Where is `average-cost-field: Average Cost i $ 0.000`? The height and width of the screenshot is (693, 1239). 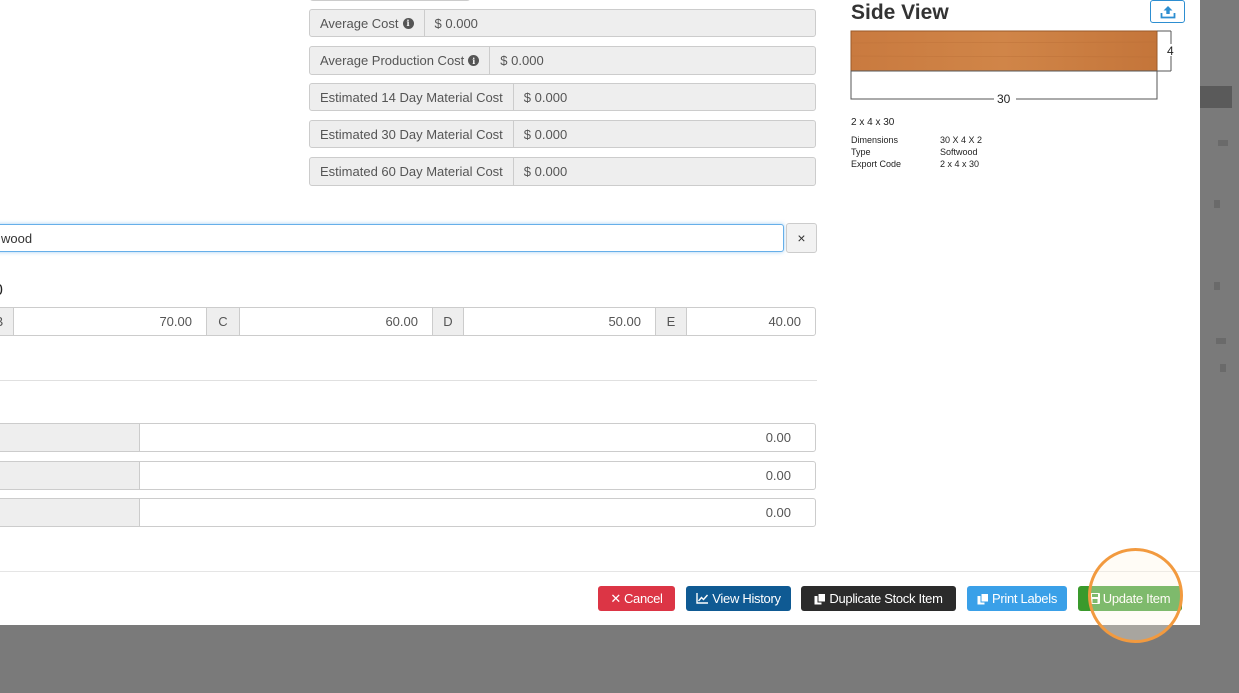
average-cost-field: Average Cost i $ 0.000 is located at coordinates (562, 23).